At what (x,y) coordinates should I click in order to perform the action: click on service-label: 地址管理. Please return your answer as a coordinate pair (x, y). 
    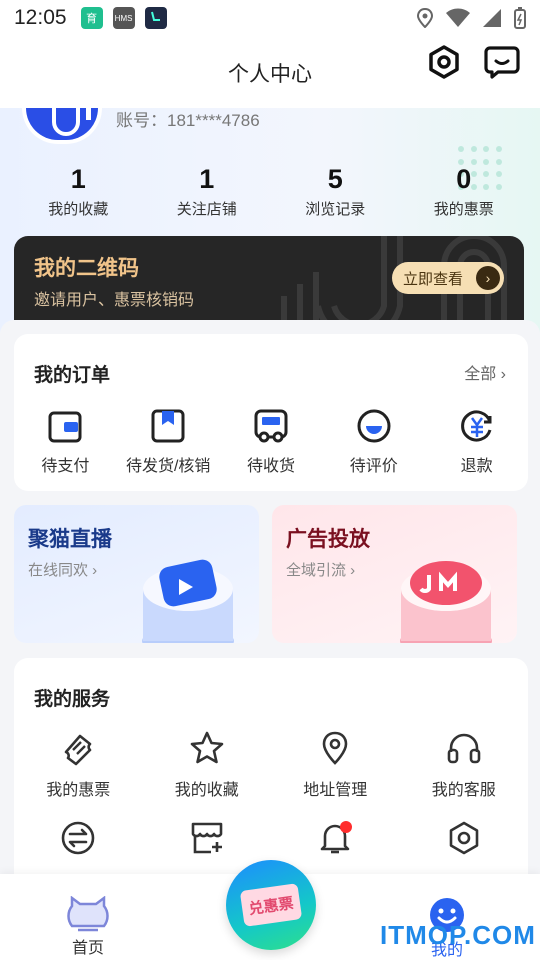
    Looking at the image, I should click on (335, 790).